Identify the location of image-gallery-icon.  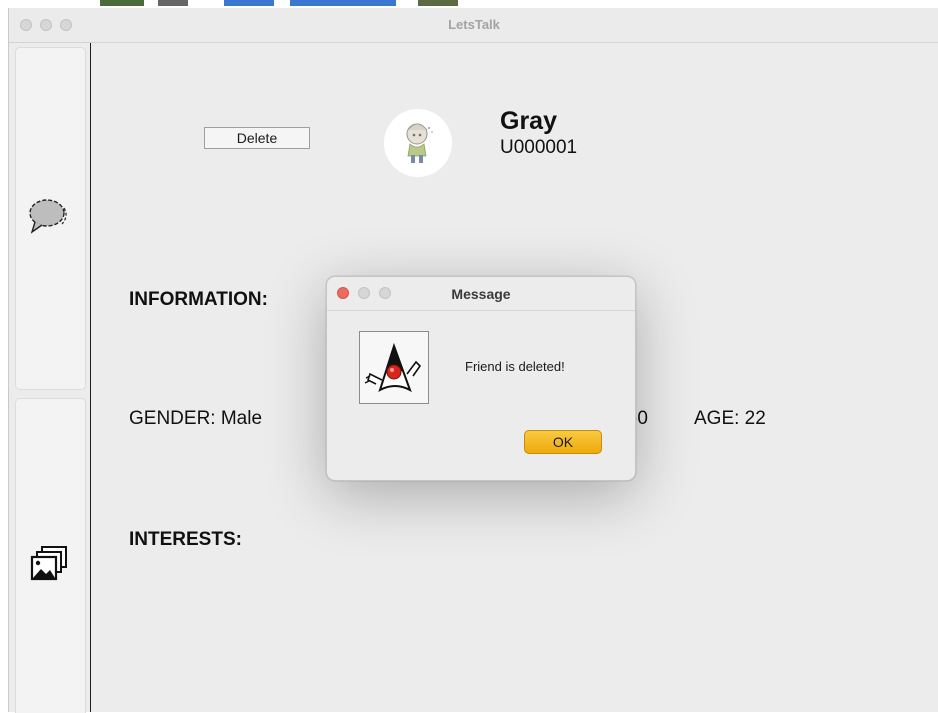
(48, 563).